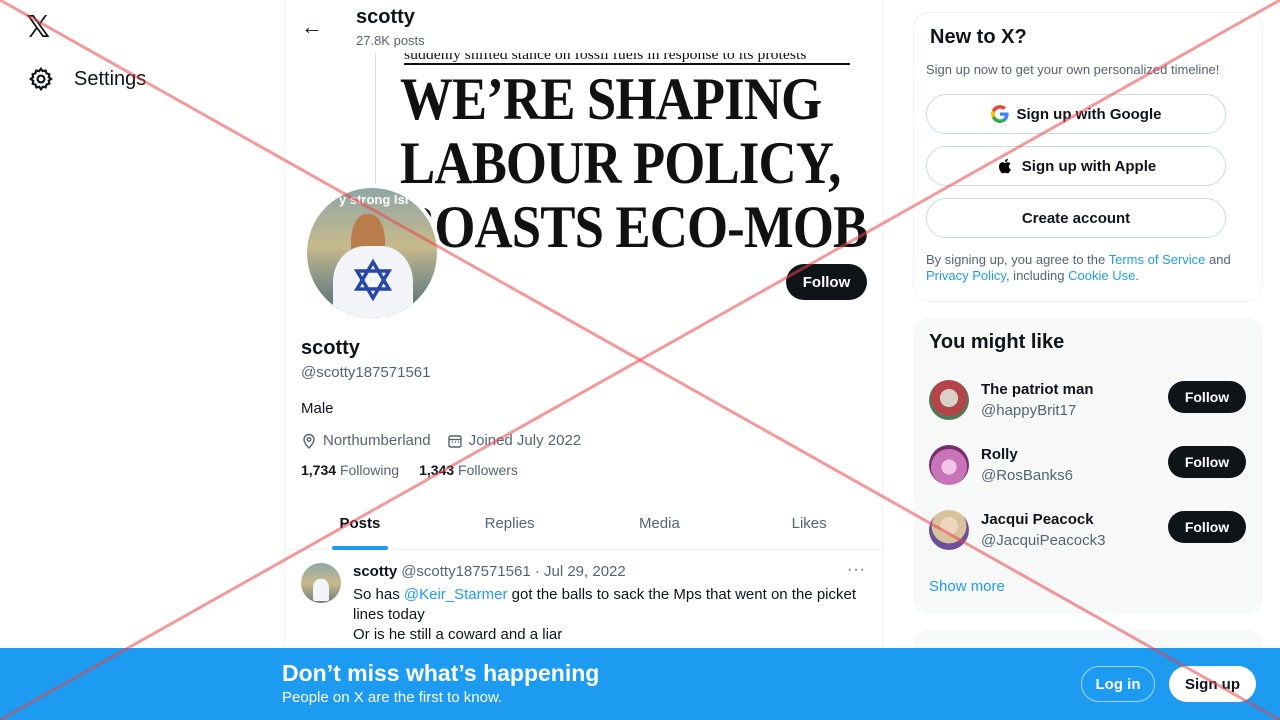  Describe the element at coordinates (826, 282) in the screenshot. I see `follow-button: Follow` at that location.